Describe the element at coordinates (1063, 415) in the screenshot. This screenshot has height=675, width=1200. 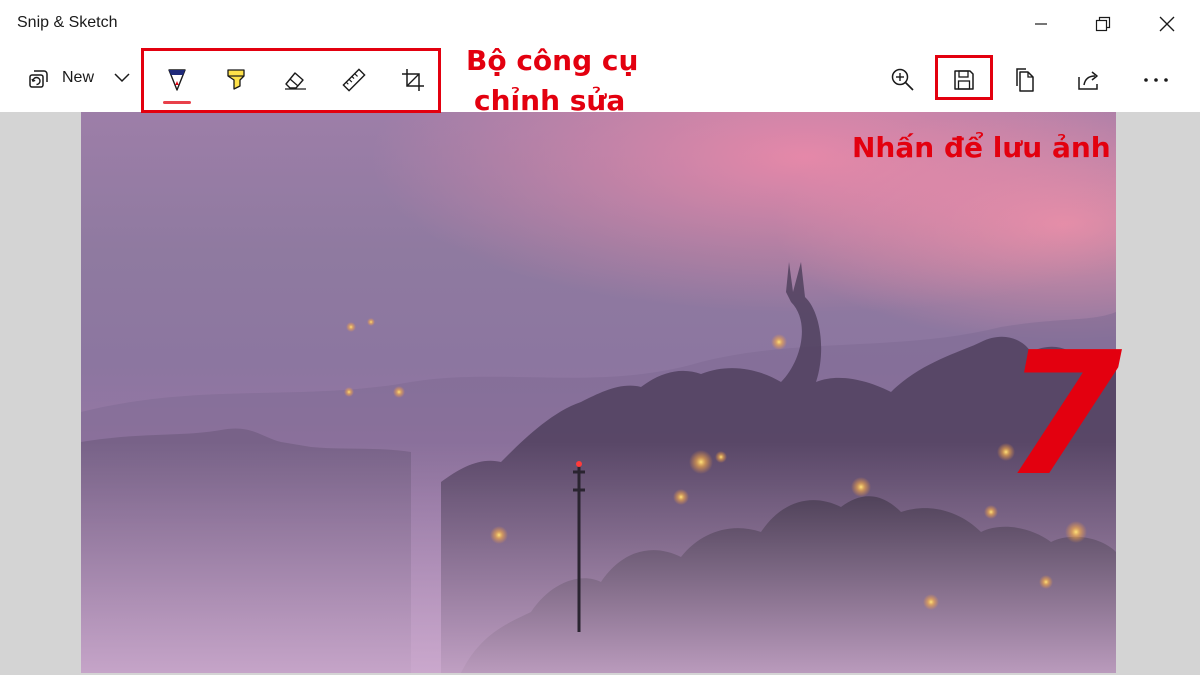
I see `step-number: 7` at that location.